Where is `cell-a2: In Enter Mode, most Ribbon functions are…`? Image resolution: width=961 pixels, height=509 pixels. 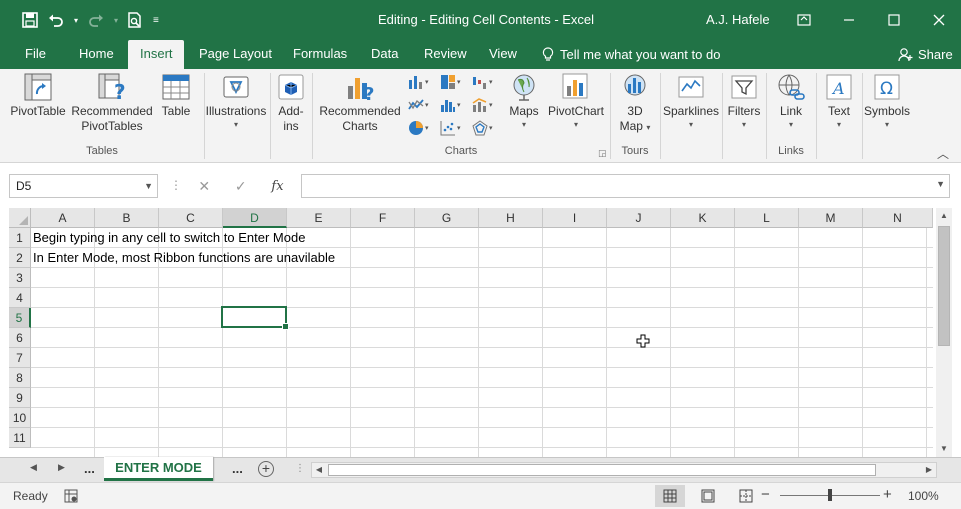
cell-a2: In Enter Mode, most Ribbon functions are… is located at coordinates (184, 258).